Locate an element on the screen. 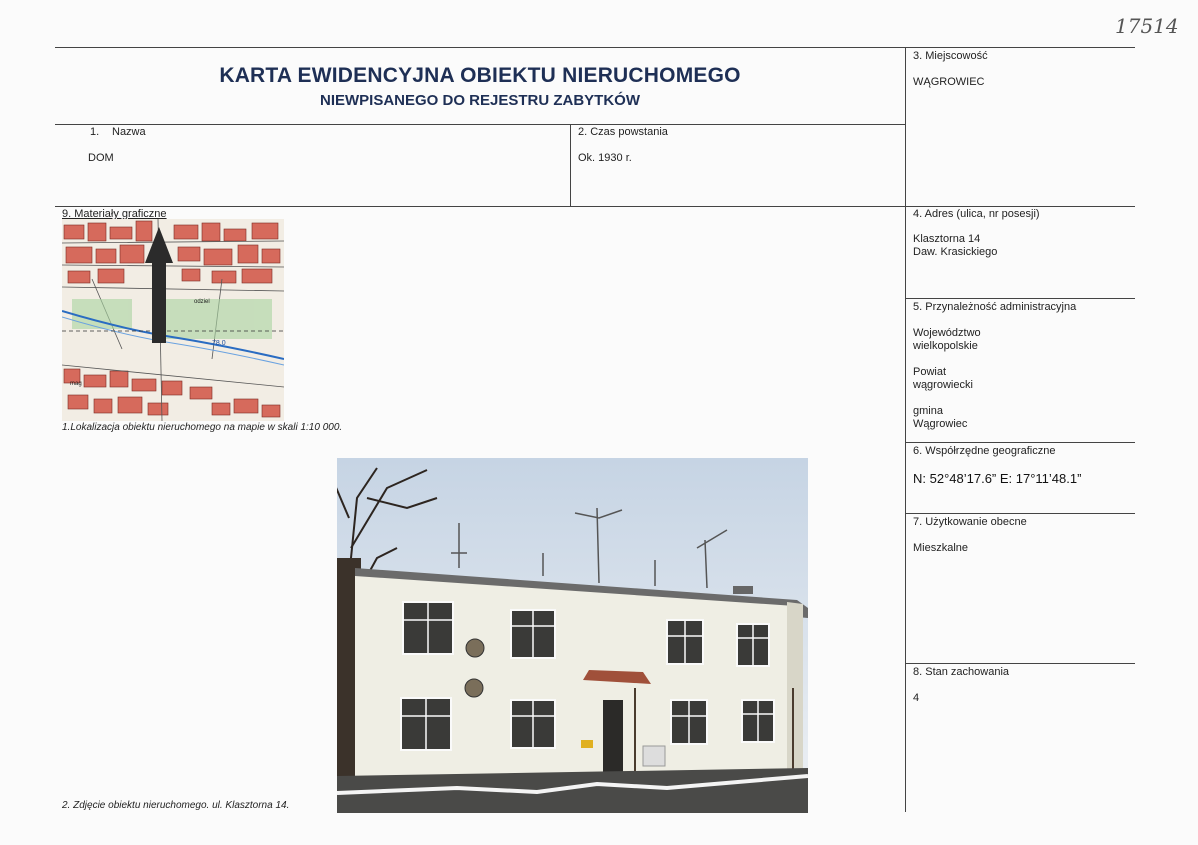  wspolrzedne-label: 6. Współrzędne geograficzne is located at coordinates (984, 451).